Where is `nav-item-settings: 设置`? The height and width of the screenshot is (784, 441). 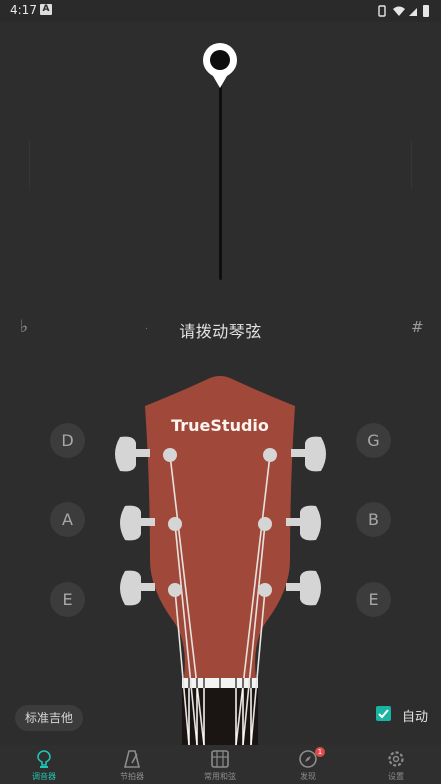 nav-item-settings: 设置 is located at coordinates (396, 764).